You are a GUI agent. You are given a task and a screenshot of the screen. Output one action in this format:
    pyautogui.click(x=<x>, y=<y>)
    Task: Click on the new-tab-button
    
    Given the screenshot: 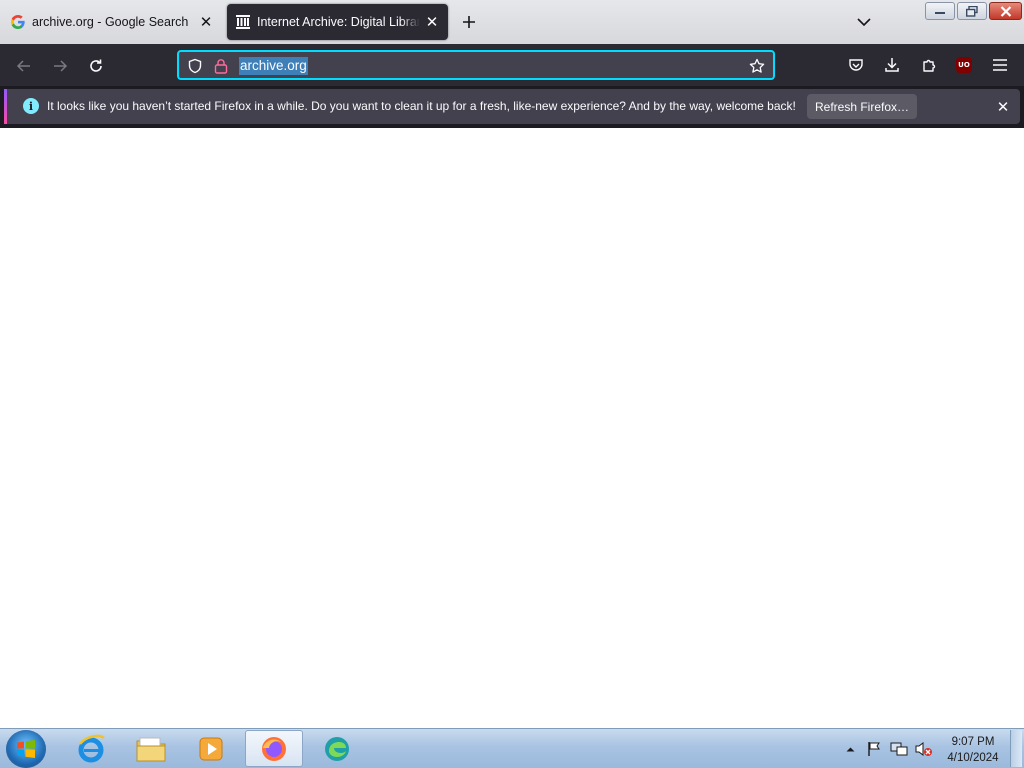 What is the action you would take?
    pyautogui.click(x=469, y=22)
    